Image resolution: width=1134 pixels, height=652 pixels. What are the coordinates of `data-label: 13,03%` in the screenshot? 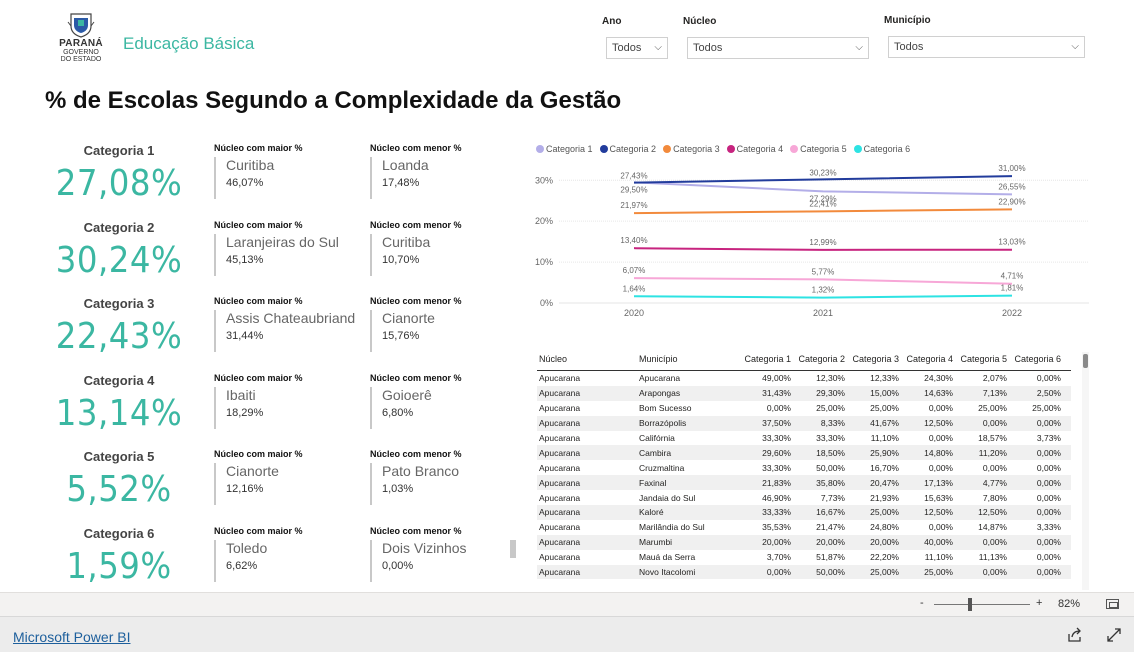 It's located at (1011, 242).